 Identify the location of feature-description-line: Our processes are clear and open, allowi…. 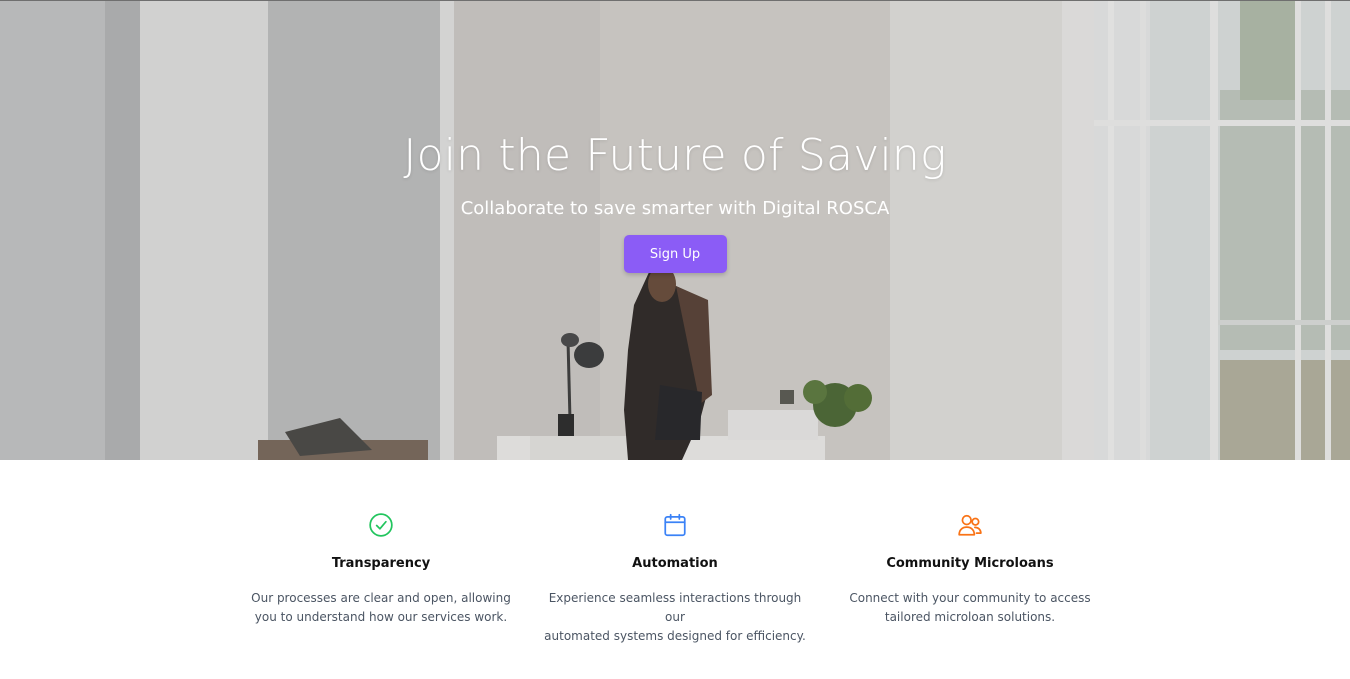
(381, 598).